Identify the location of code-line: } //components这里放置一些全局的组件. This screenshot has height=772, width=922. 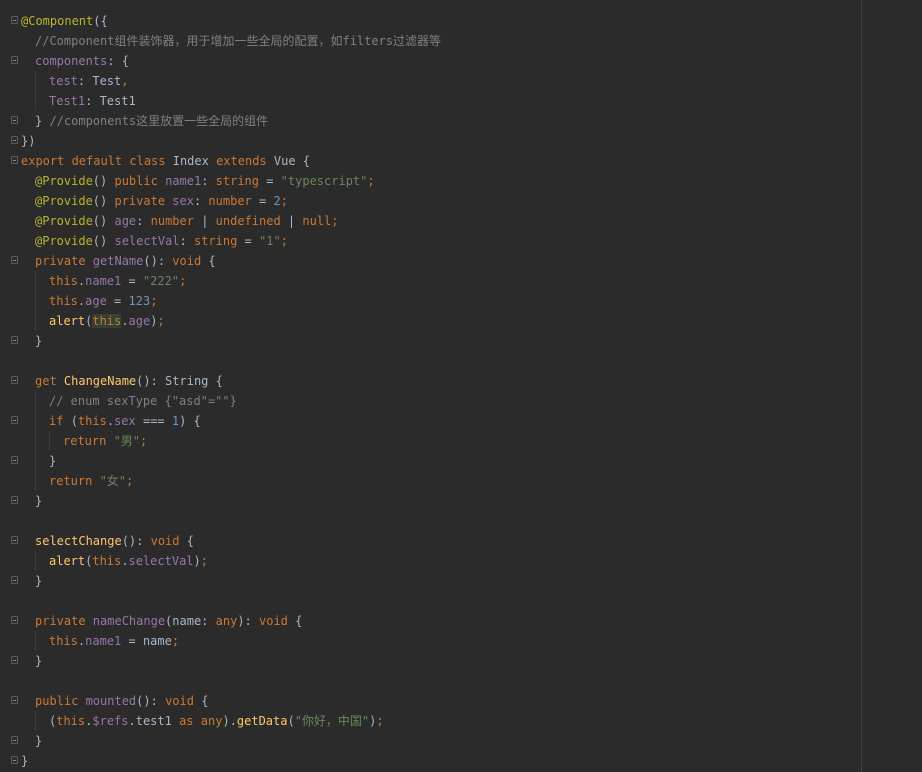
(226, 121).